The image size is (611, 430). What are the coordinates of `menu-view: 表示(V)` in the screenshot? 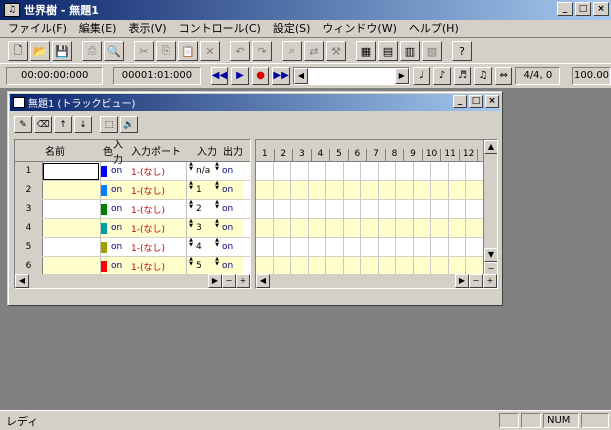 It's located at (147, 29).